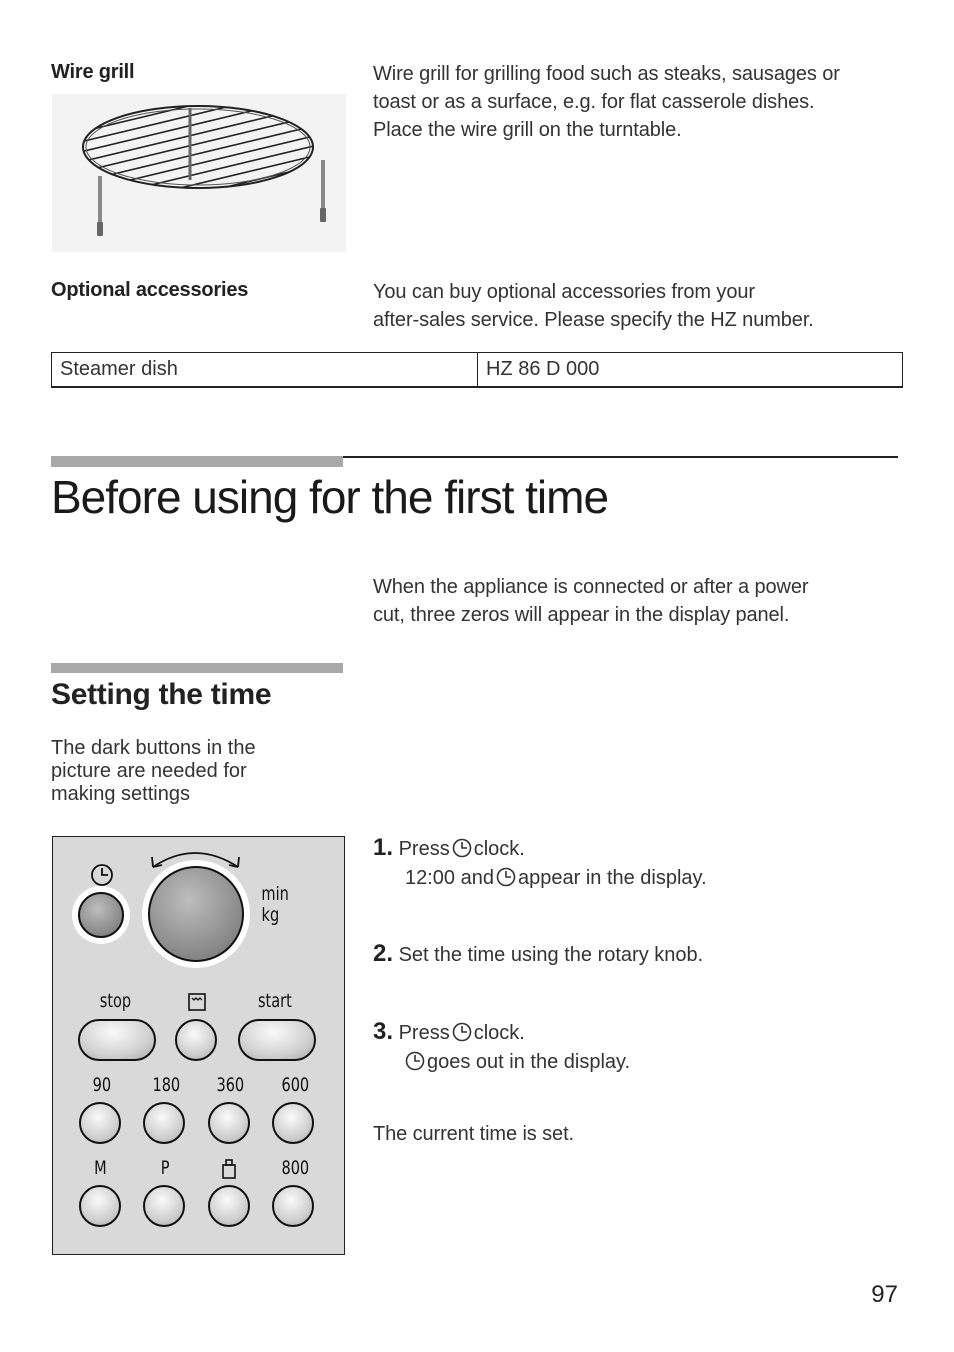  Describe the element at coordinates (93, 72) in the screenshot. I see `wire-grill-label: Wire grill` at that location.